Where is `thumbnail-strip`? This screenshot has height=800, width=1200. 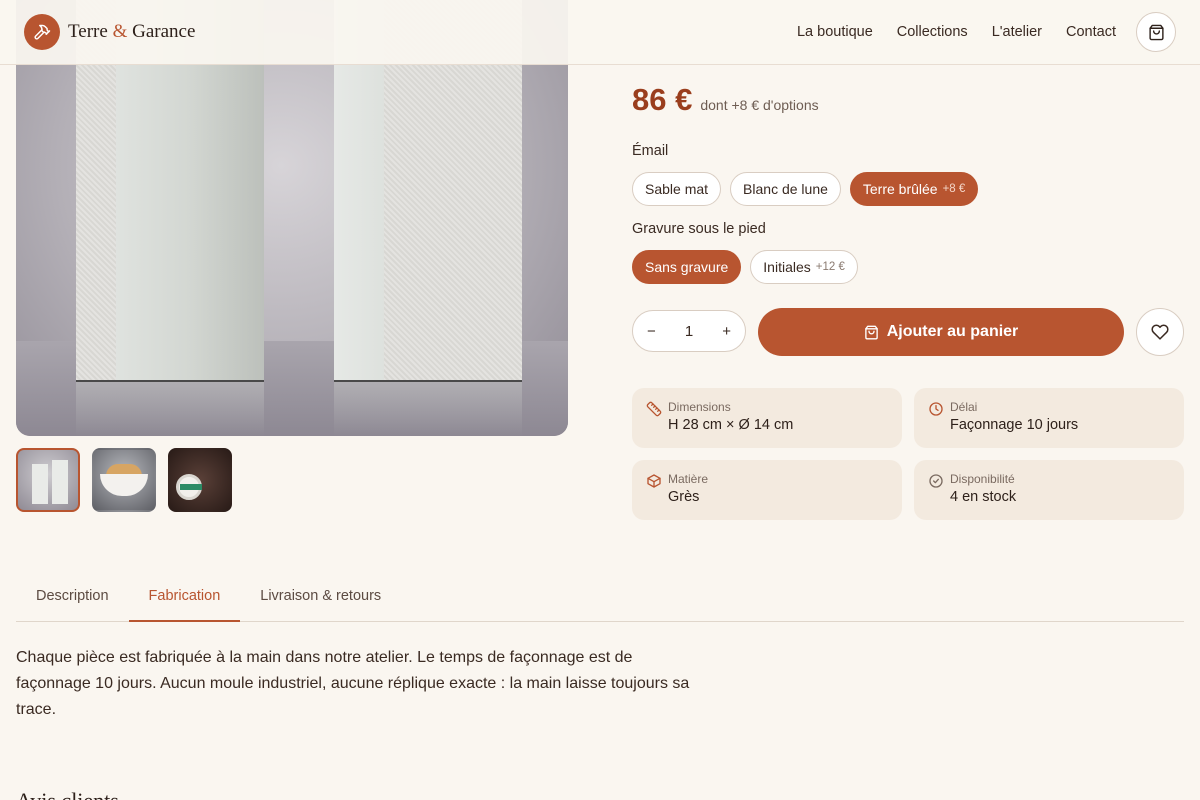 thumbnail-strip is located at coordinates (130, 480).